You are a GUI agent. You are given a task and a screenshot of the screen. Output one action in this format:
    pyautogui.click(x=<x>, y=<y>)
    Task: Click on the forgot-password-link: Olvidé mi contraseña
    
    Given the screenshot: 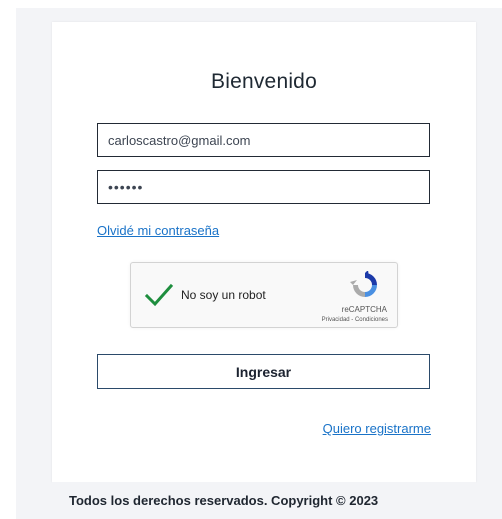 What is the action you would take?
    pyautogui.click(x=158, y=230)
    